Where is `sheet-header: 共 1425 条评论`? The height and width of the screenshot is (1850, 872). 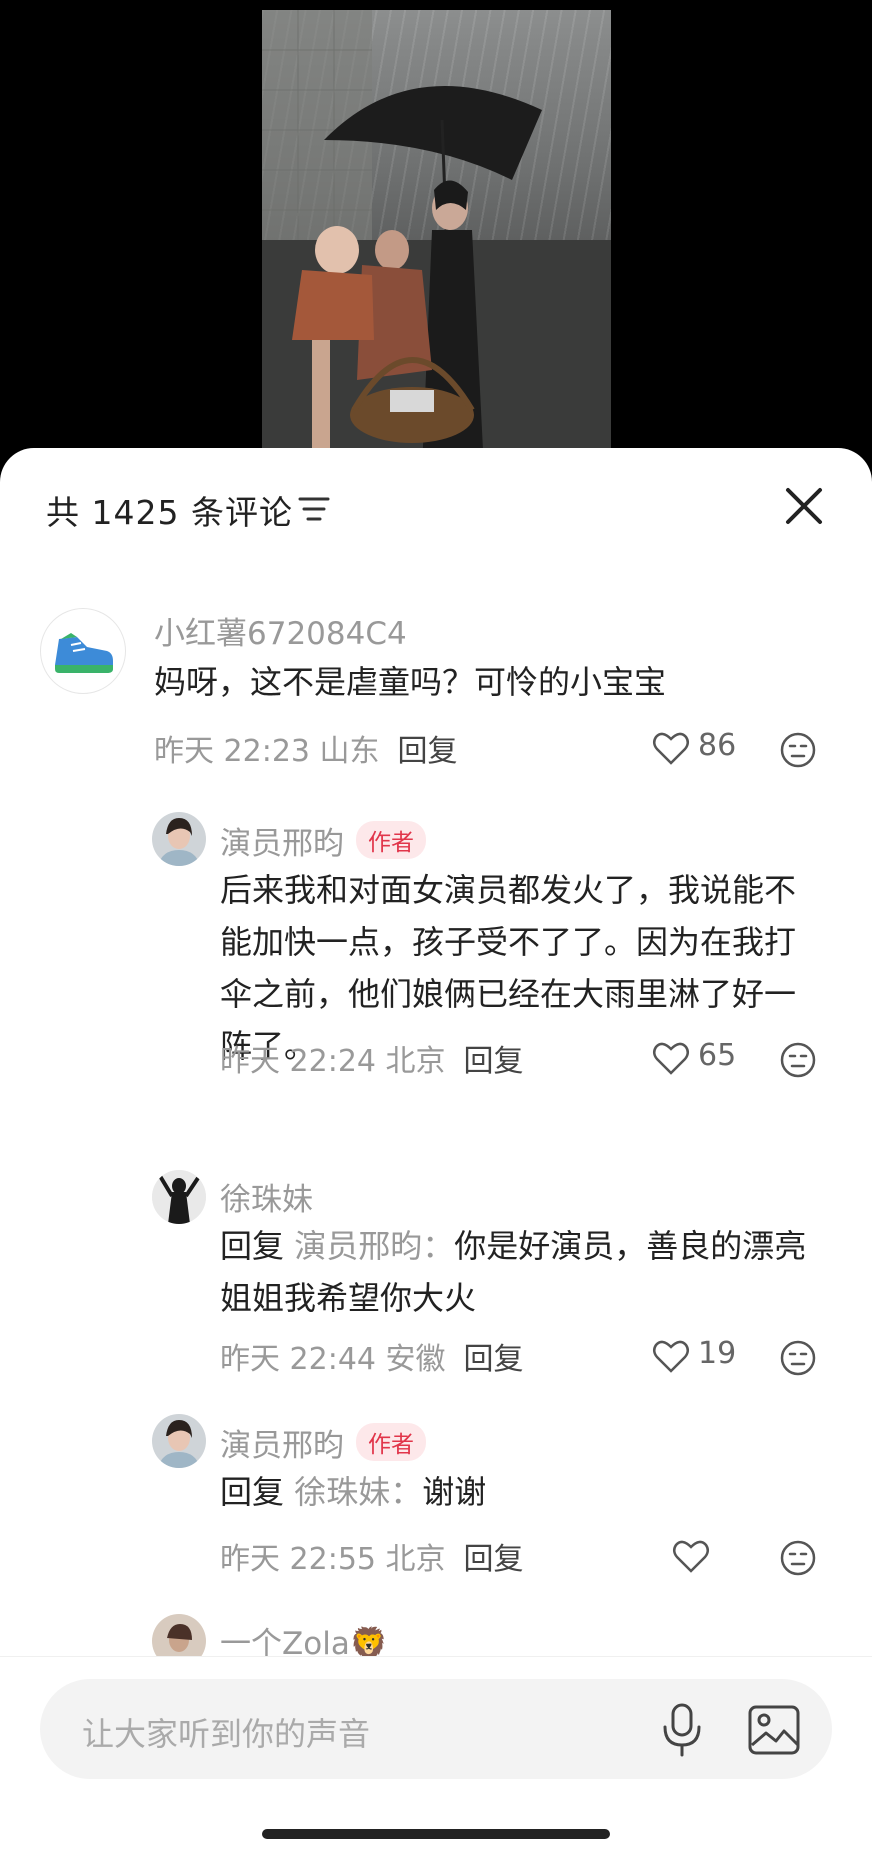 sheet-header: 共 1425 条评论 is located at coordinates (436, 503).